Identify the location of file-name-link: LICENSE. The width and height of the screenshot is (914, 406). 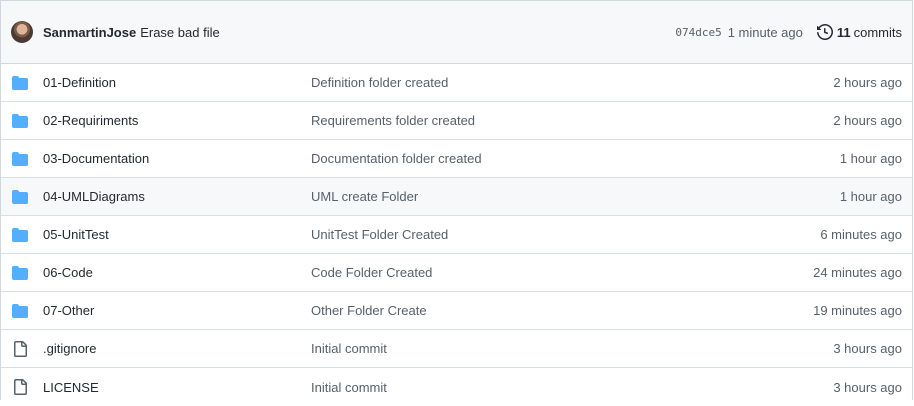
(71, 387).